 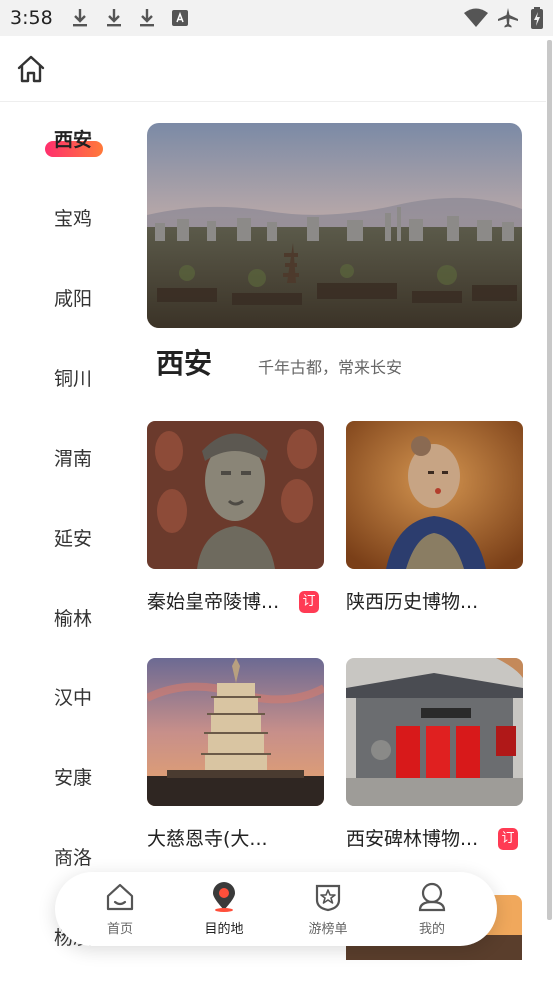 What do you see at coordinates (224, 897) in the screenshot?
I see `location-pin-icon` at bounding box center [224, 897].